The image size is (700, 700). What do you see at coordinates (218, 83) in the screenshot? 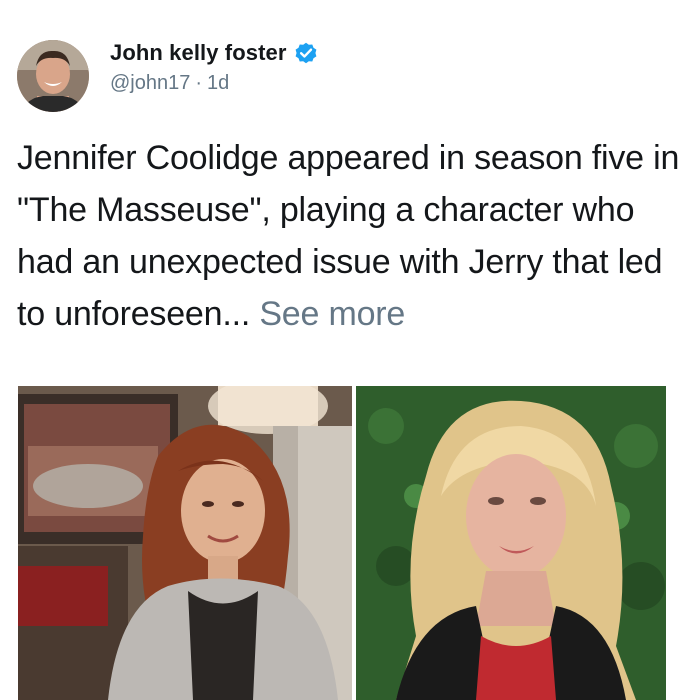
I see `post-timestamp: 1d` at bounding box center [218, 83].